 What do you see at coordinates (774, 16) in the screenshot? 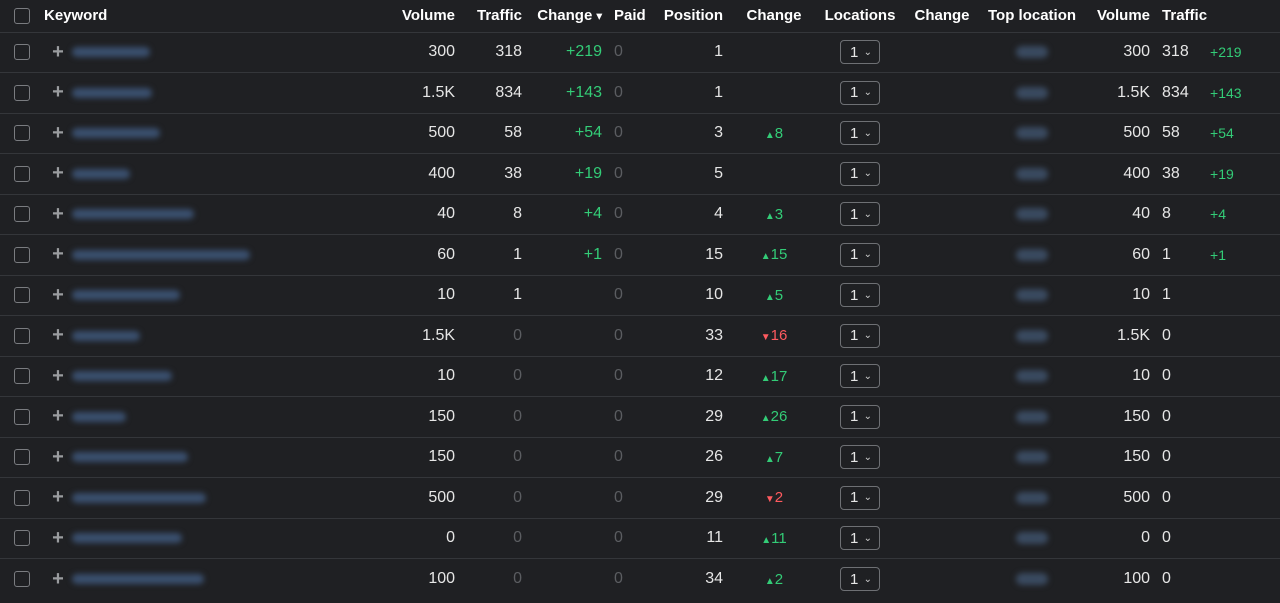
I see `position-change-header: Change` at bounding box center [774, 16].